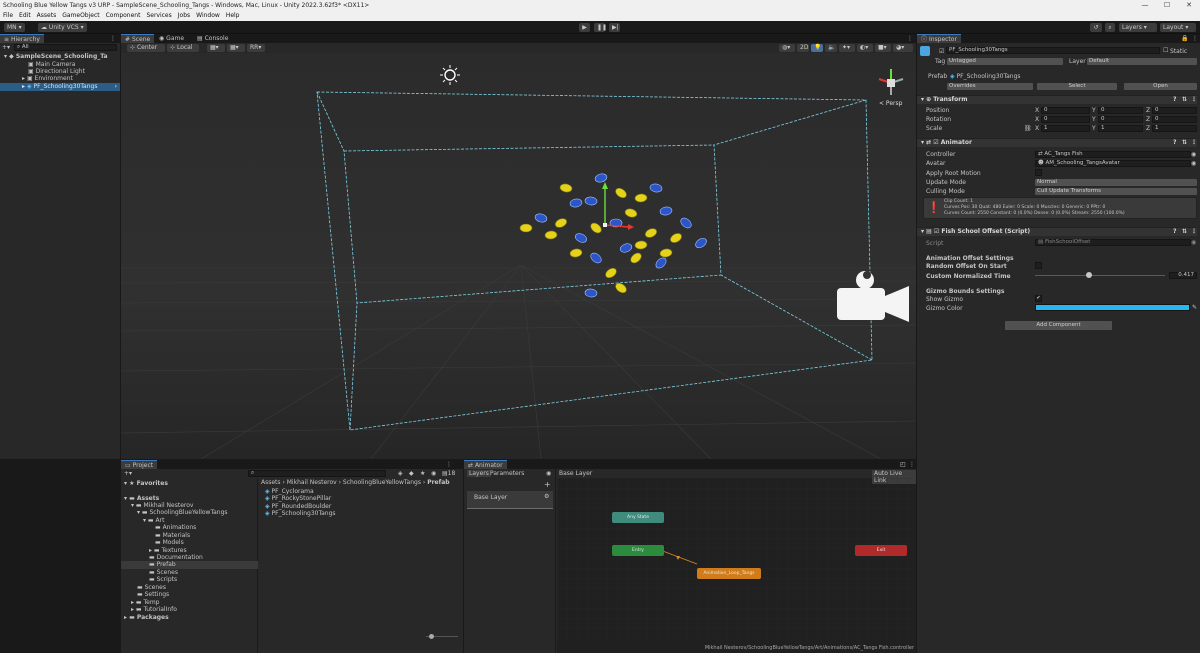 The width and height of the screenshot is (1200, 653). What do you see at coordinates (507, 473) in the screenshot?
I see `parameters-tab: Parameters` at bounding box center [507, 473].